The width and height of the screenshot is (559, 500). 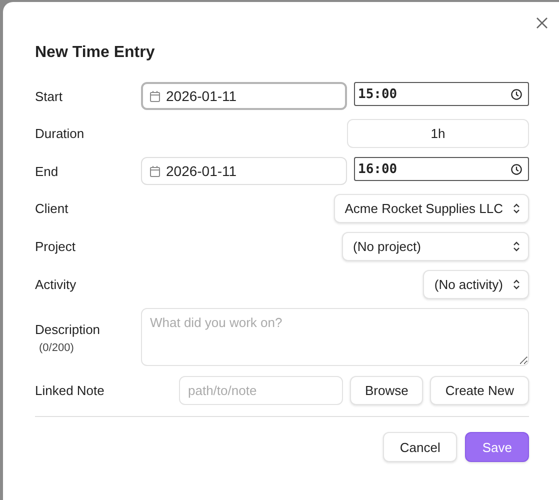 I want to click on field-label: Project, so click(x=55, y=246).